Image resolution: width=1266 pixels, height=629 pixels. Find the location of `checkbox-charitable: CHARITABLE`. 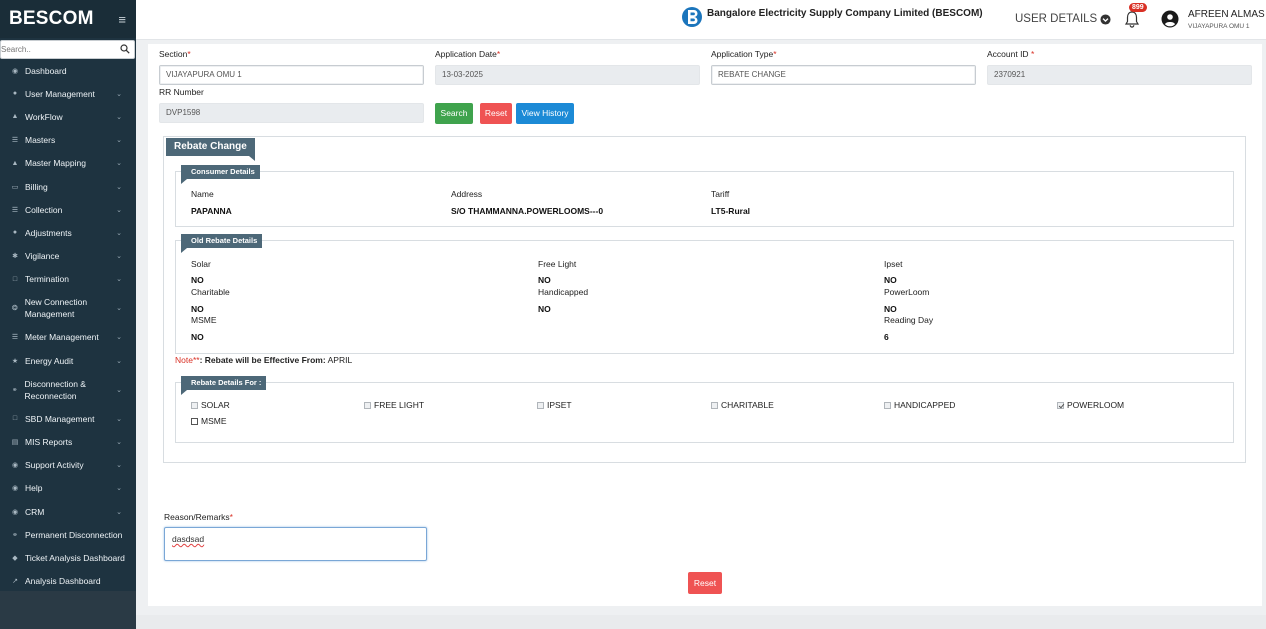

checkbox-charitable: CHARITABLE is located at coordinates (742, 405).